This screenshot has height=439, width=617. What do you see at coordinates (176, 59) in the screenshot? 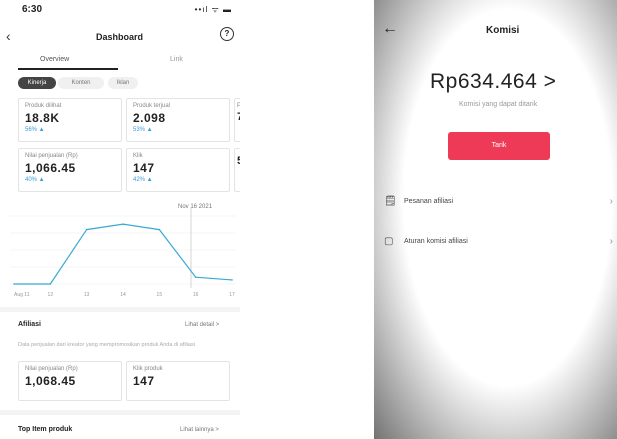
I see `tab-link: Link` at bounding box center [176, 59].